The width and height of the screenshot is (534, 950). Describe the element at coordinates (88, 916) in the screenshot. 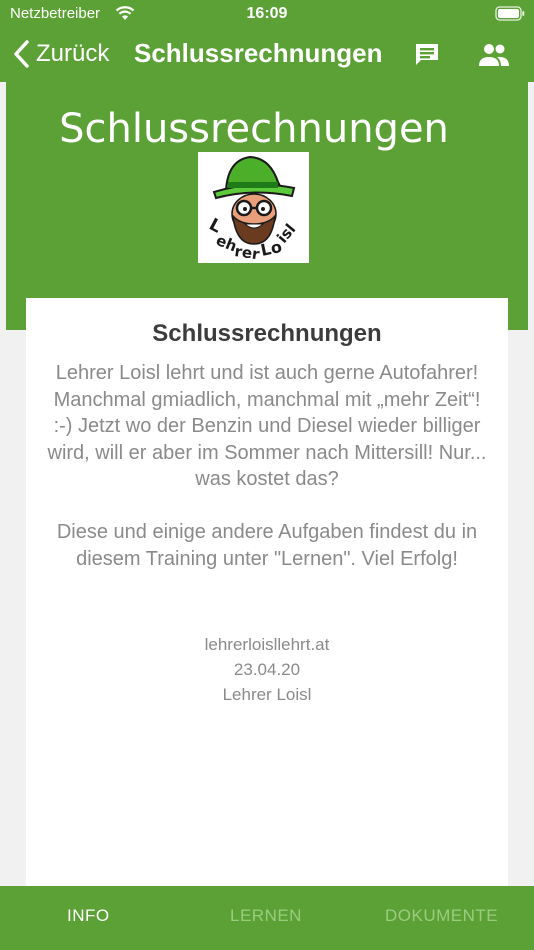

I see `tab-info: INFO` at that location.